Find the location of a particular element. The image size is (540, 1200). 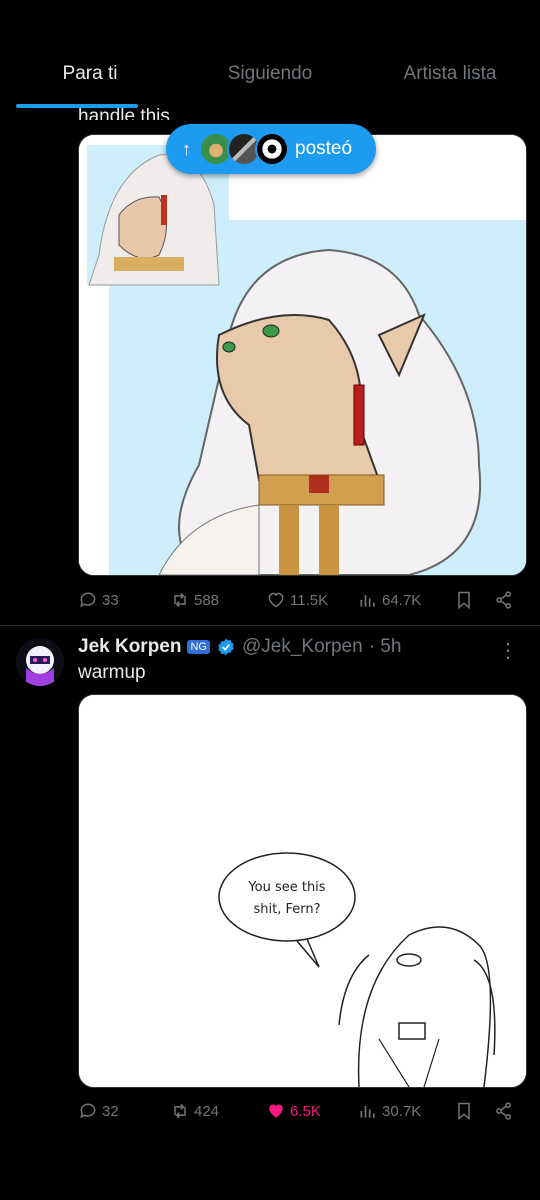

avatar-image is located at coordinates (40, 662).